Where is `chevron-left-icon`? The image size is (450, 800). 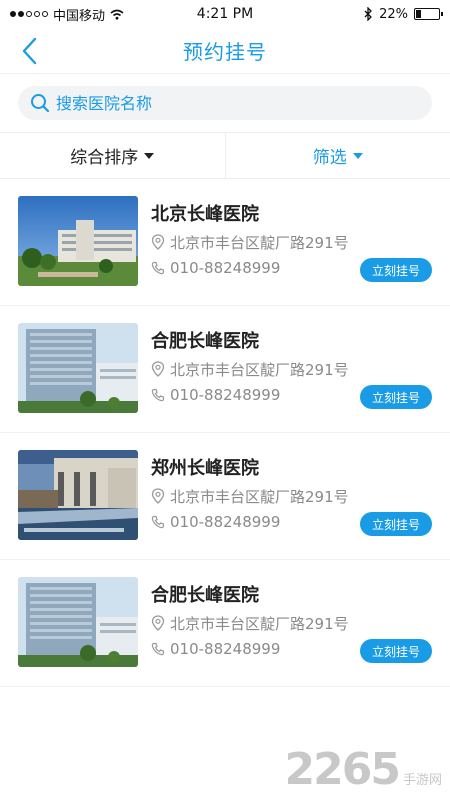
chevron-left-icon is located at coordinates (29, 51).